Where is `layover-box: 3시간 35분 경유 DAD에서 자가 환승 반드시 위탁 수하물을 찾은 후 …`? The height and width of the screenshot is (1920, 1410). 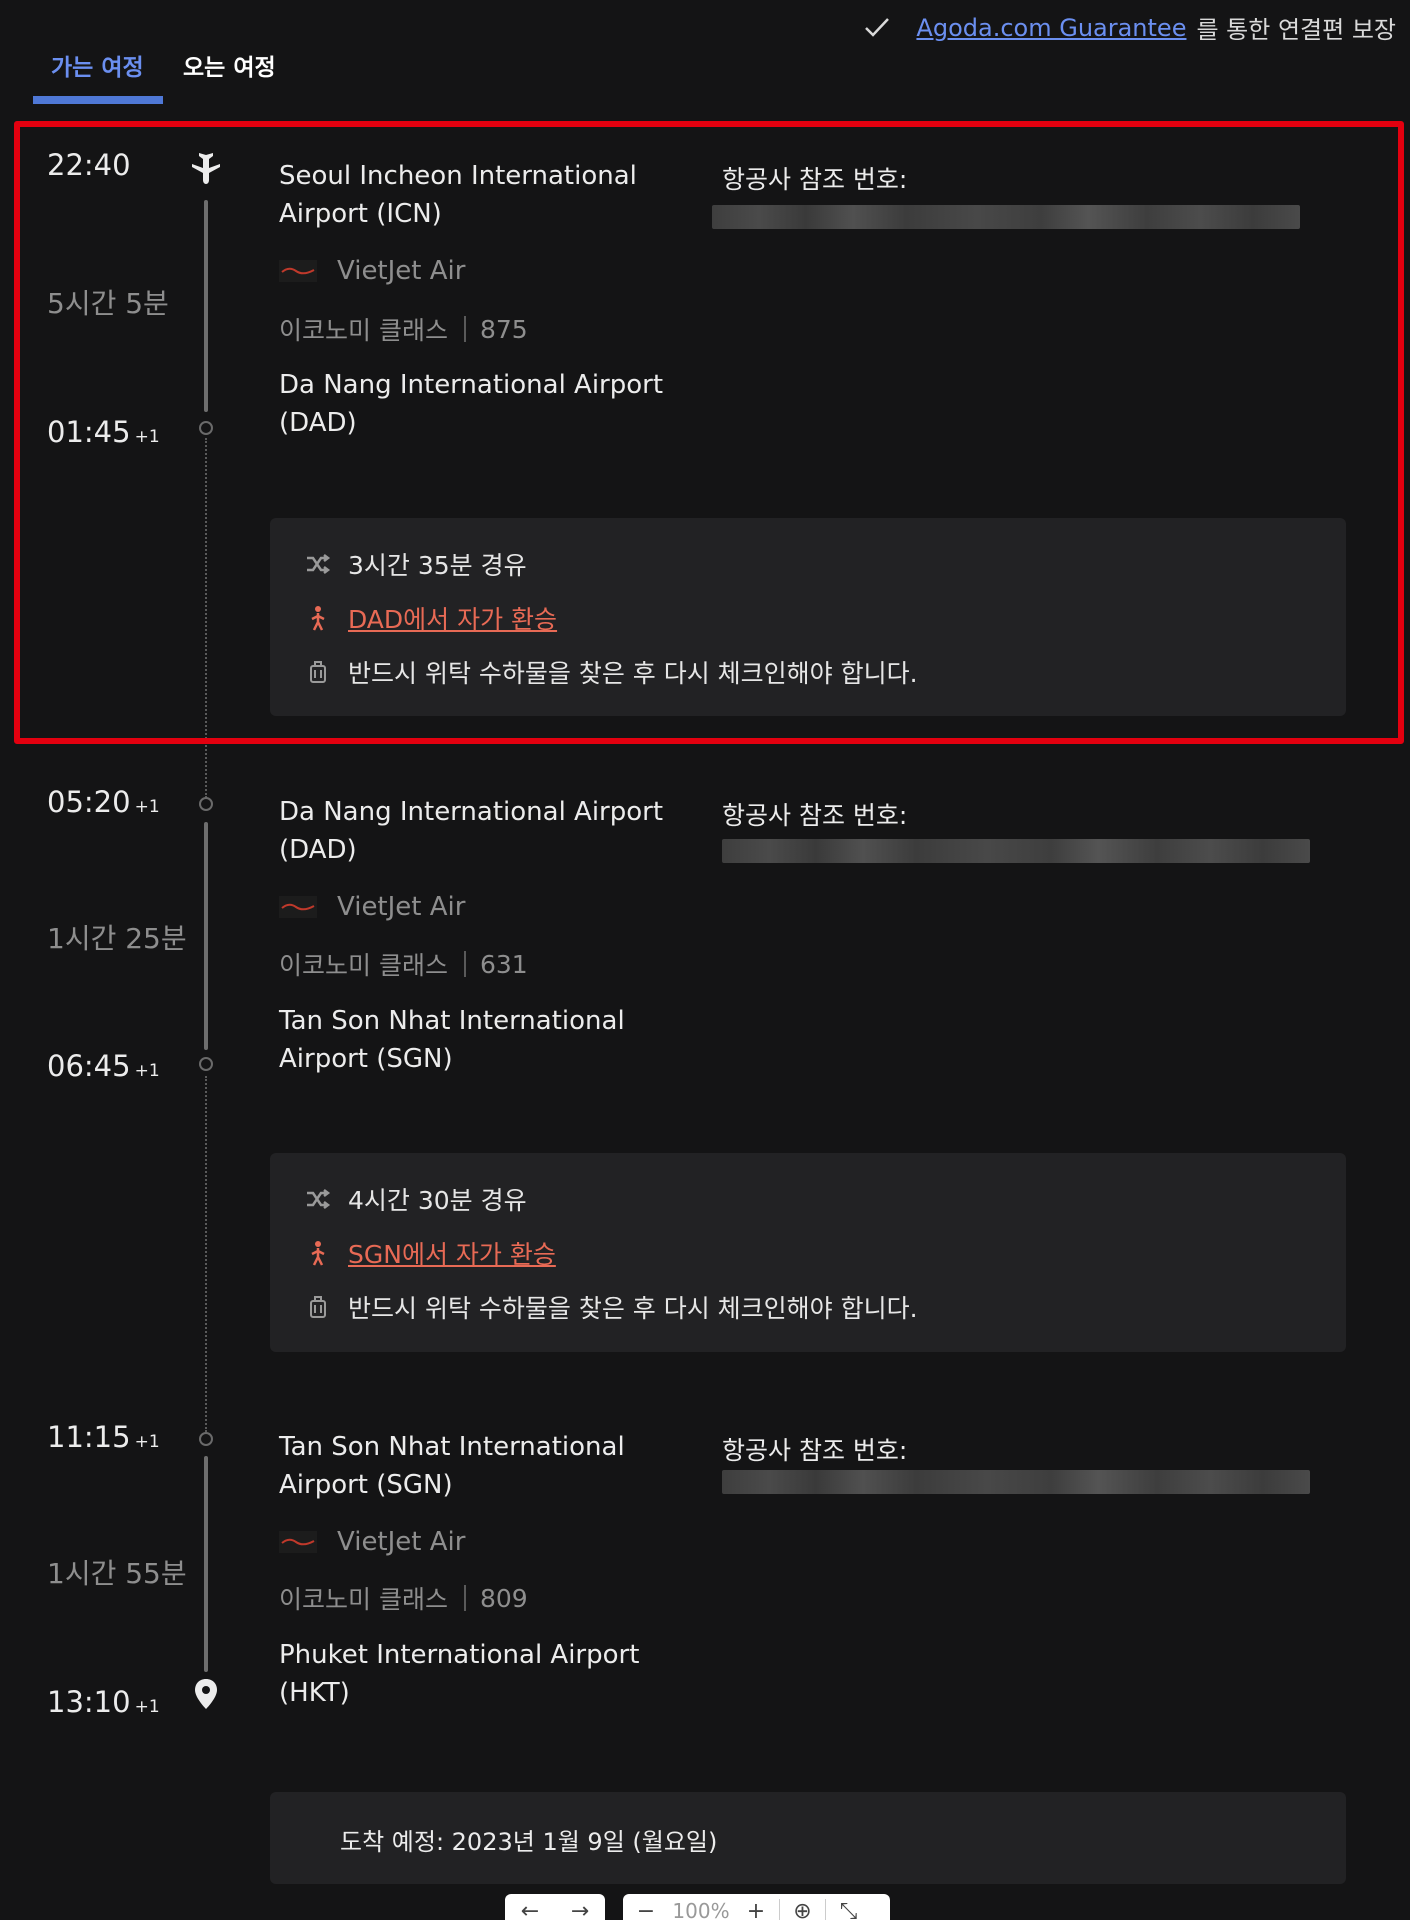 layover-box: 3시간 35분 경유 DAD에서 자가 환승 반드시 위탁 수하물을 찾은 후 … is located at coordinates (808, 617).